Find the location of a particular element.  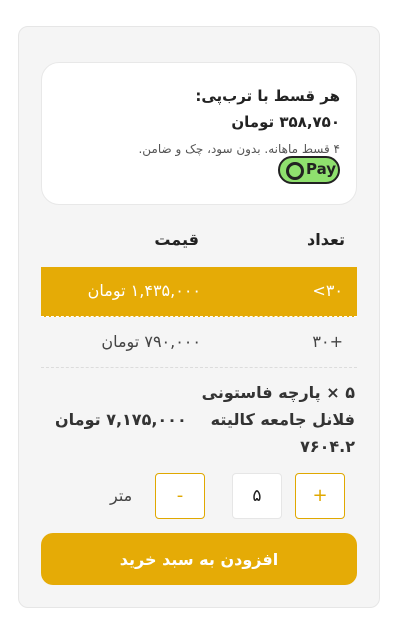

increase-qty-button: + is located at coordinates (320, 496).